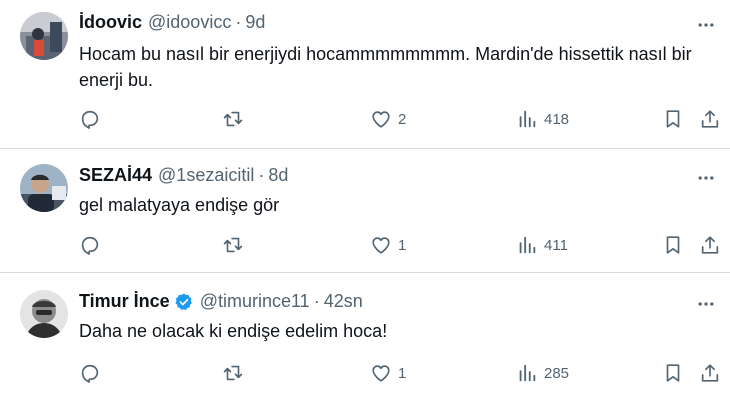 Image resolution: width=730 pixels, height=420 pixels. What do you see at coordinates (189, 22) in the screenshot?
I see `author-handle: @idoovicc` at bounding box center [189, 22].